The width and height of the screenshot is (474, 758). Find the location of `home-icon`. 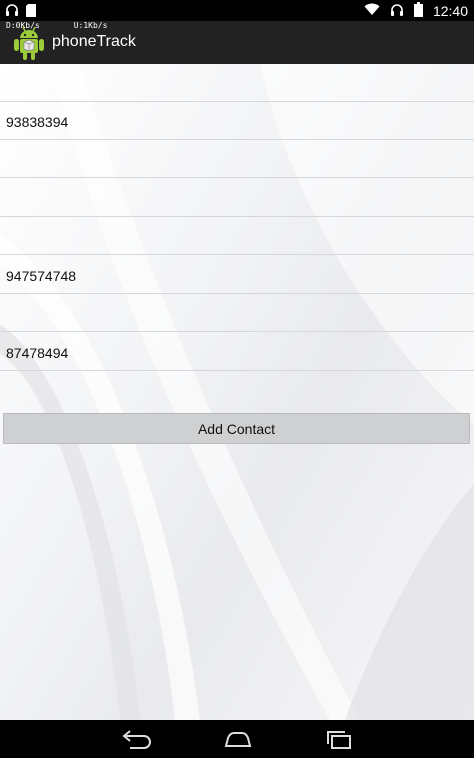

home-icon is located at coordinates (238, 741).